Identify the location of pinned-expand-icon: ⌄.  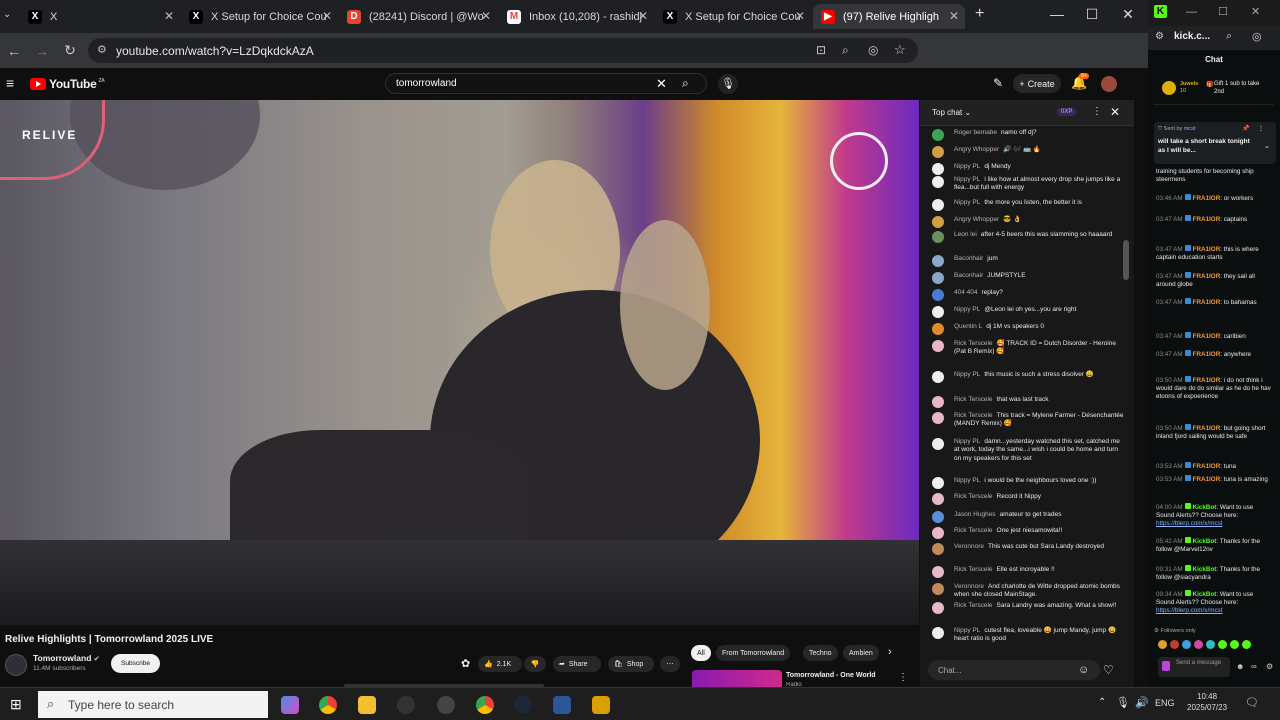
(1267, 146).